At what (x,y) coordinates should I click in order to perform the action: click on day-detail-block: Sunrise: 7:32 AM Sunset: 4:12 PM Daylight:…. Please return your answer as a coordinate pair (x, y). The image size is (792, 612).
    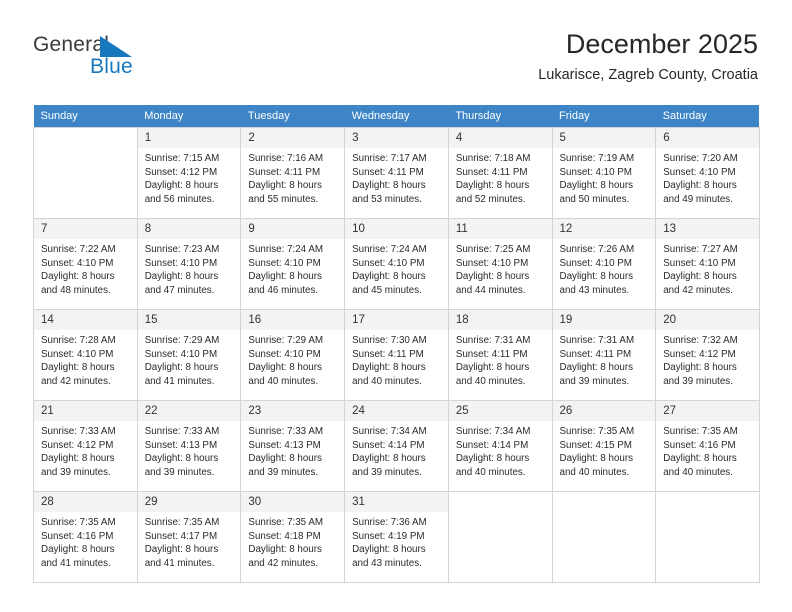
    Looking at the image, I should click on (707, 359).